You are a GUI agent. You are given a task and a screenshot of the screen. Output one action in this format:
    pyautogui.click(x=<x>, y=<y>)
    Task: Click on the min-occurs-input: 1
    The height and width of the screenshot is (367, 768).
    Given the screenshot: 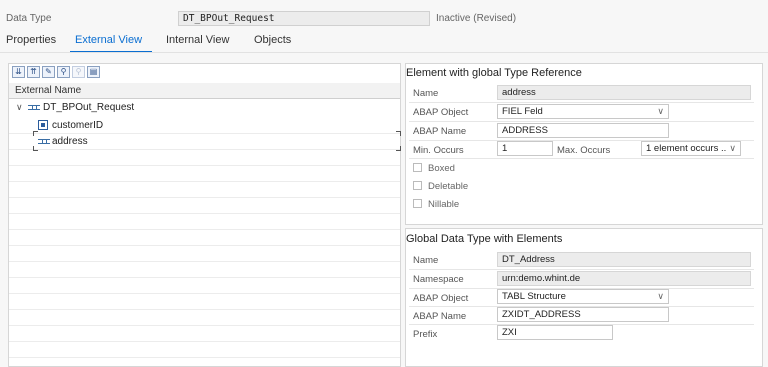 What is the action you would take?
    pyautogui.click(x=525, y=148)
    